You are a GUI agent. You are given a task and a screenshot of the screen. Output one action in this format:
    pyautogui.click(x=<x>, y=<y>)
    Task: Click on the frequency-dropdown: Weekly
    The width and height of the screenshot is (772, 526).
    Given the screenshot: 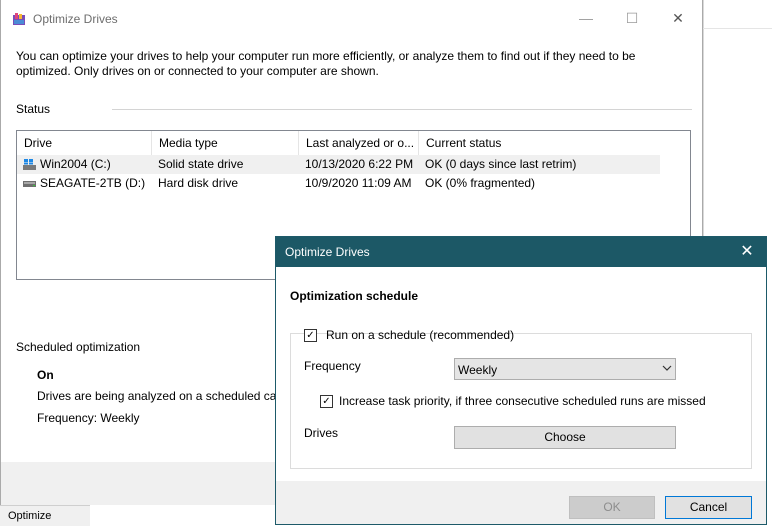 What is the action you would take?
    pyautogui.click(x=565, y=369)
    